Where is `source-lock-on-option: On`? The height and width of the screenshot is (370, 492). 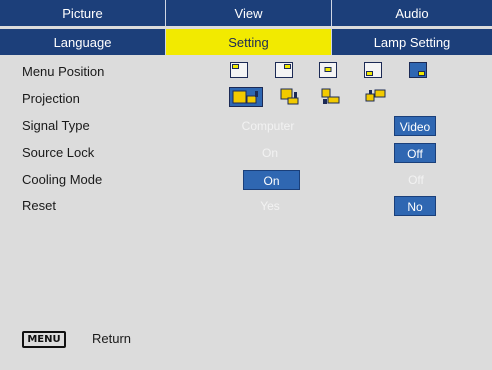 source-lock-on-option: On is located at coordinates (270, 153).